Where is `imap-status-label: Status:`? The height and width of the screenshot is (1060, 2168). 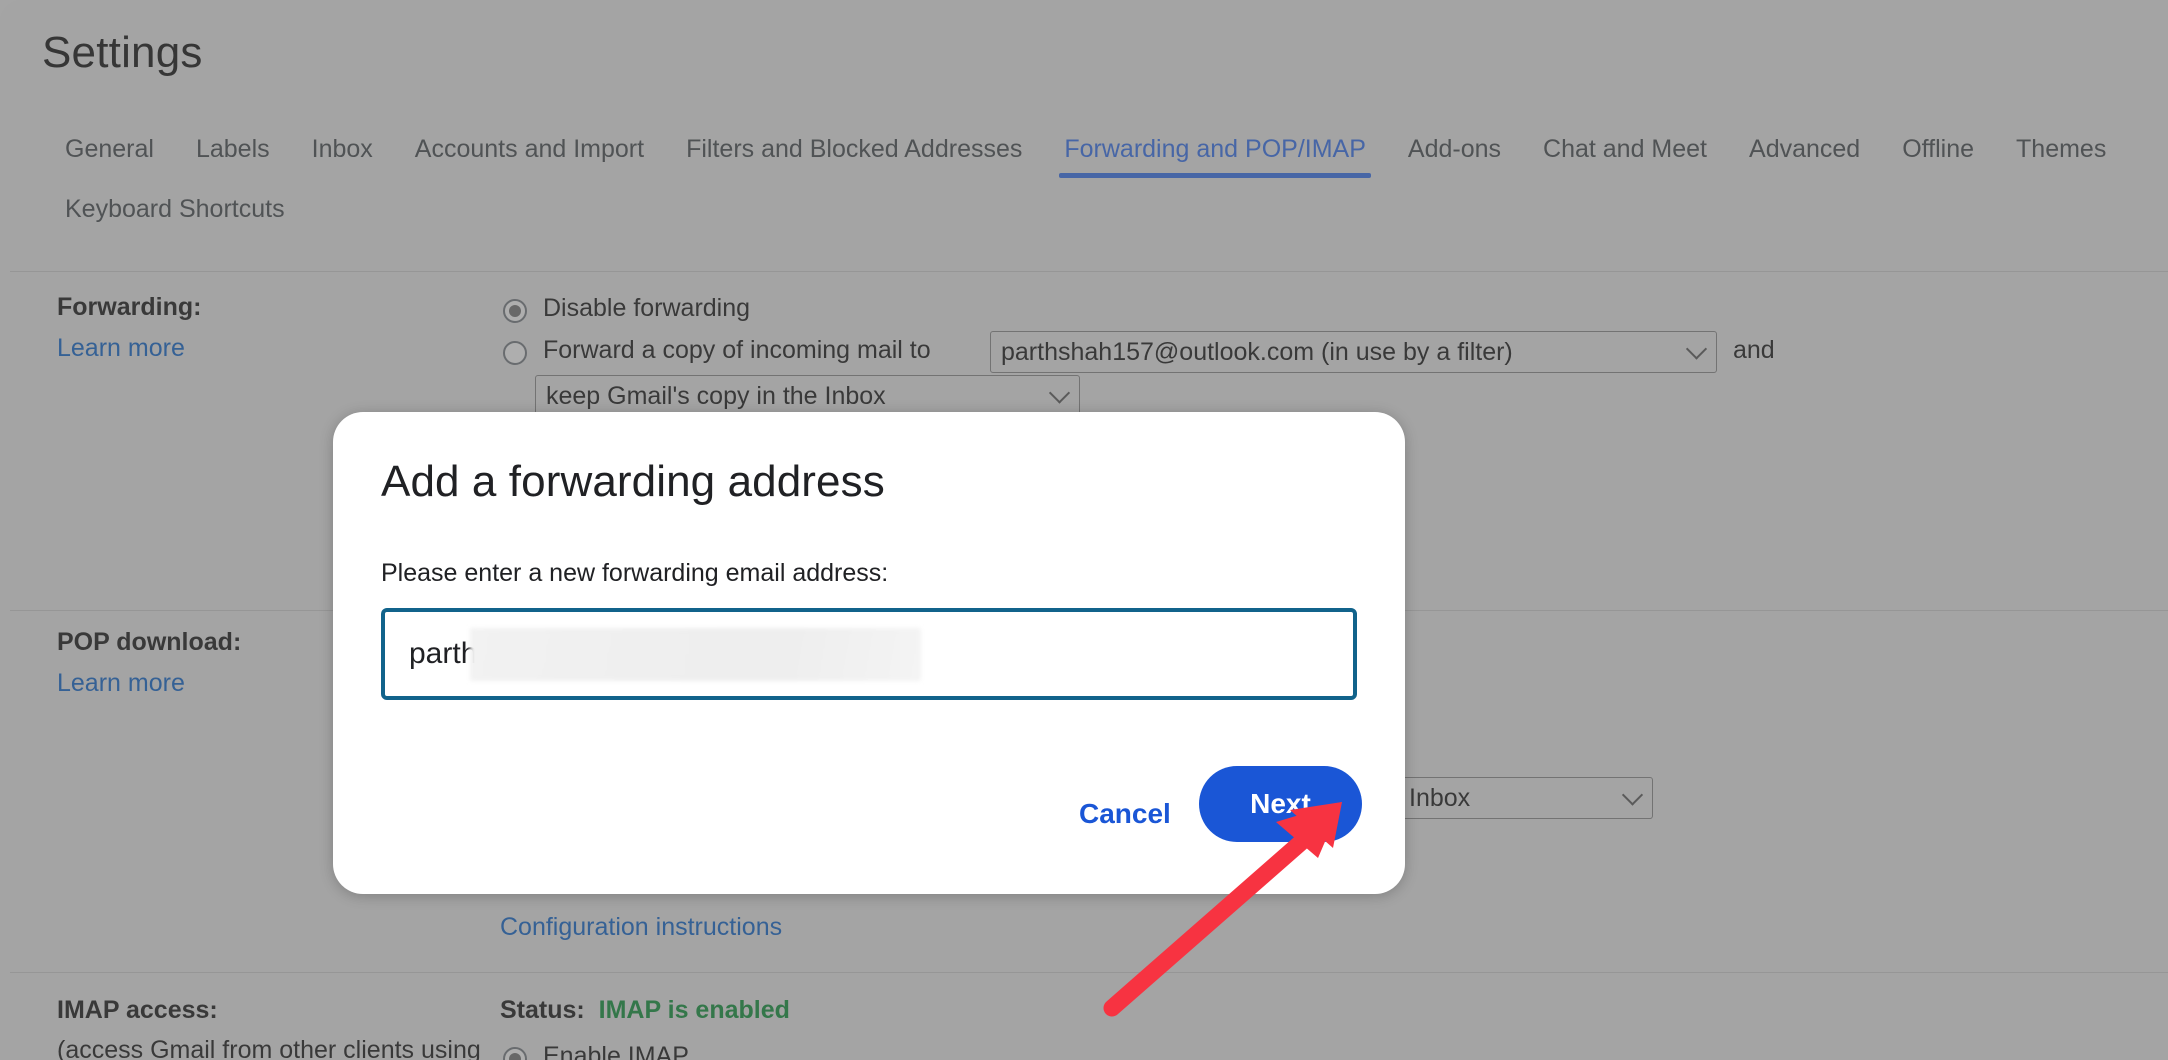 imap-status-label: Status: is located at coordinates (546, 1010).